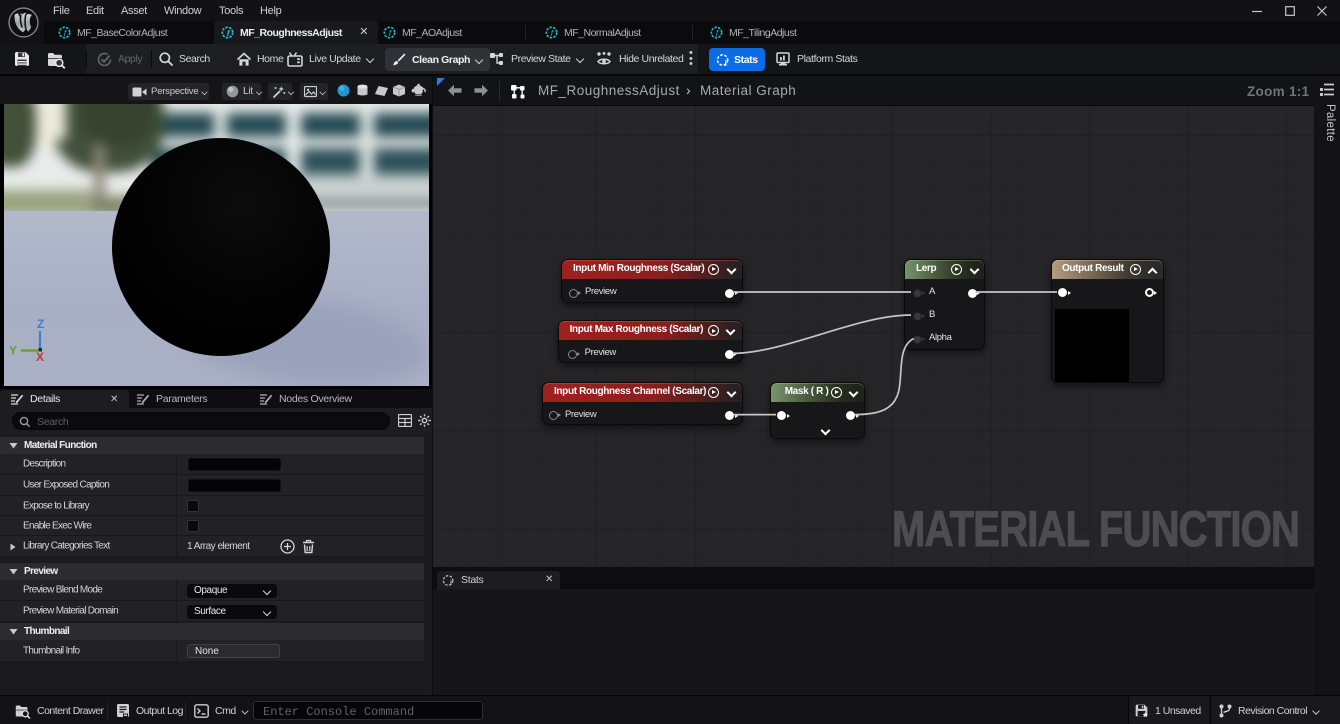 Image resolution: width=1340 pixels, height=724 pixels. What do you see at coordinates (13, 351) in the screenshot?
I see `svg-text: Y` at bounding box center [13, 351].